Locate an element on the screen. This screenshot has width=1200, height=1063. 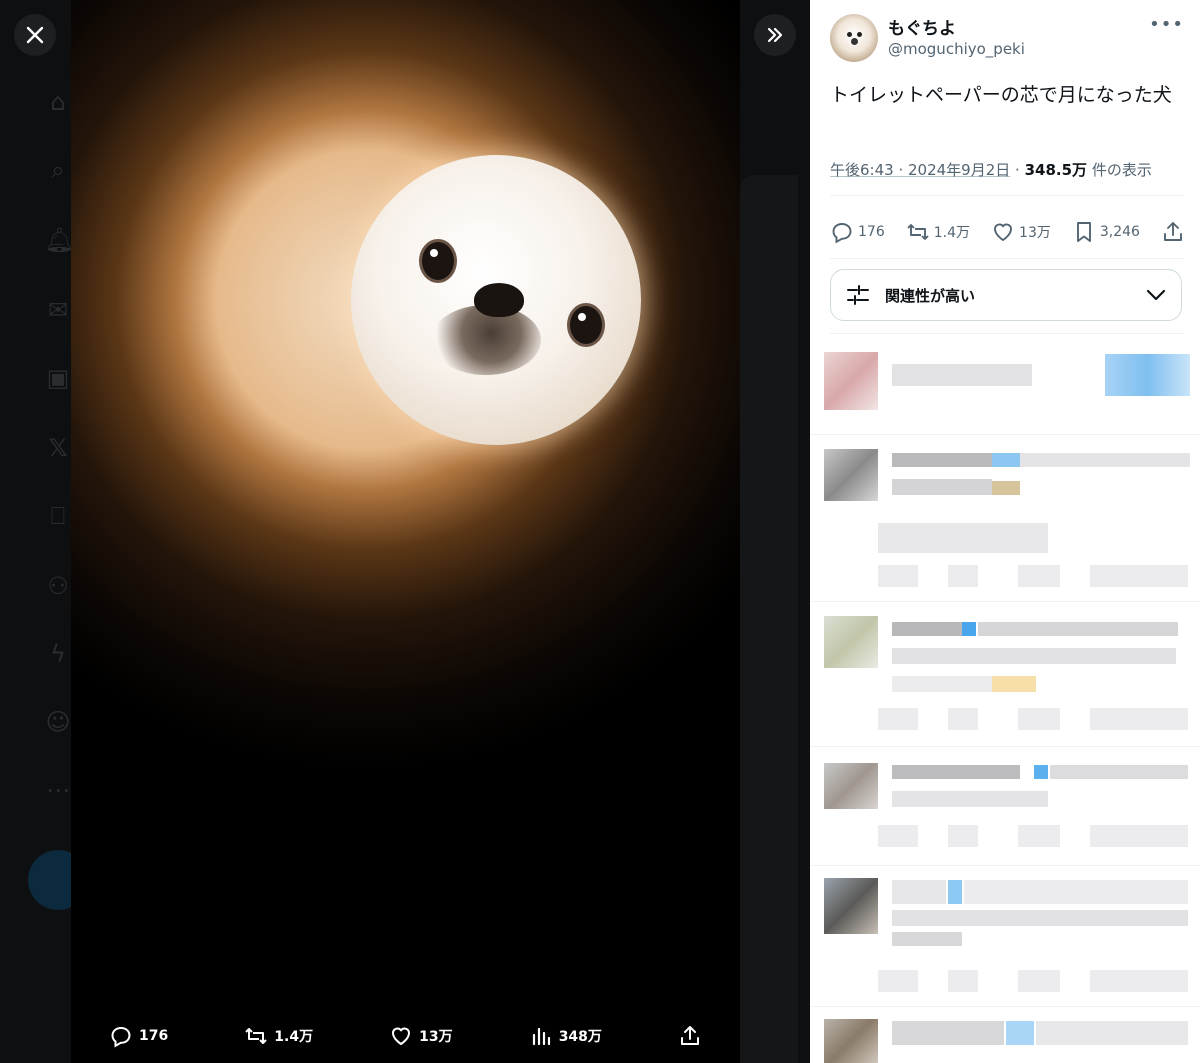
bookmark-button: 3,246 is located at coordinates (1106, 232).